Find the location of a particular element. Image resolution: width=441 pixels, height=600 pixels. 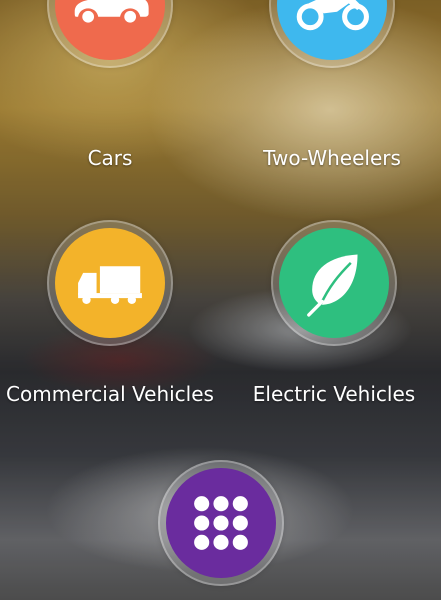

commercial-vehicles-halo is located at coordinates (110, 283).